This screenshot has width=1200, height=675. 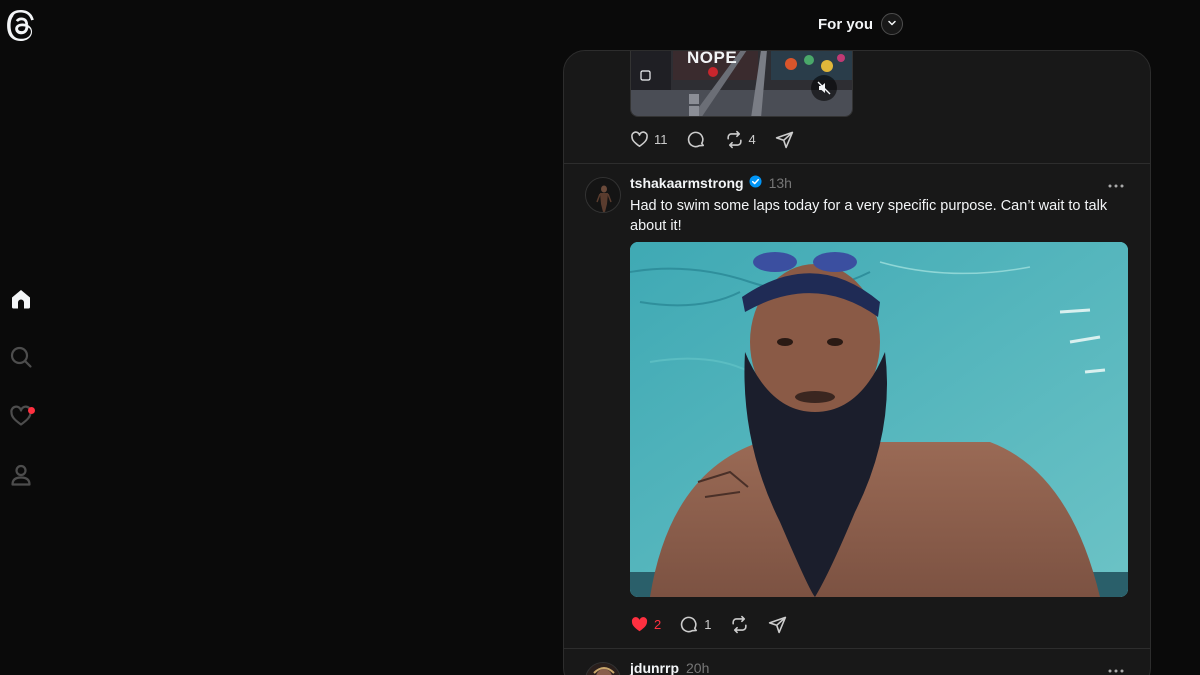 I want to click on threads-logo-icon, so click(x=21, y=25).